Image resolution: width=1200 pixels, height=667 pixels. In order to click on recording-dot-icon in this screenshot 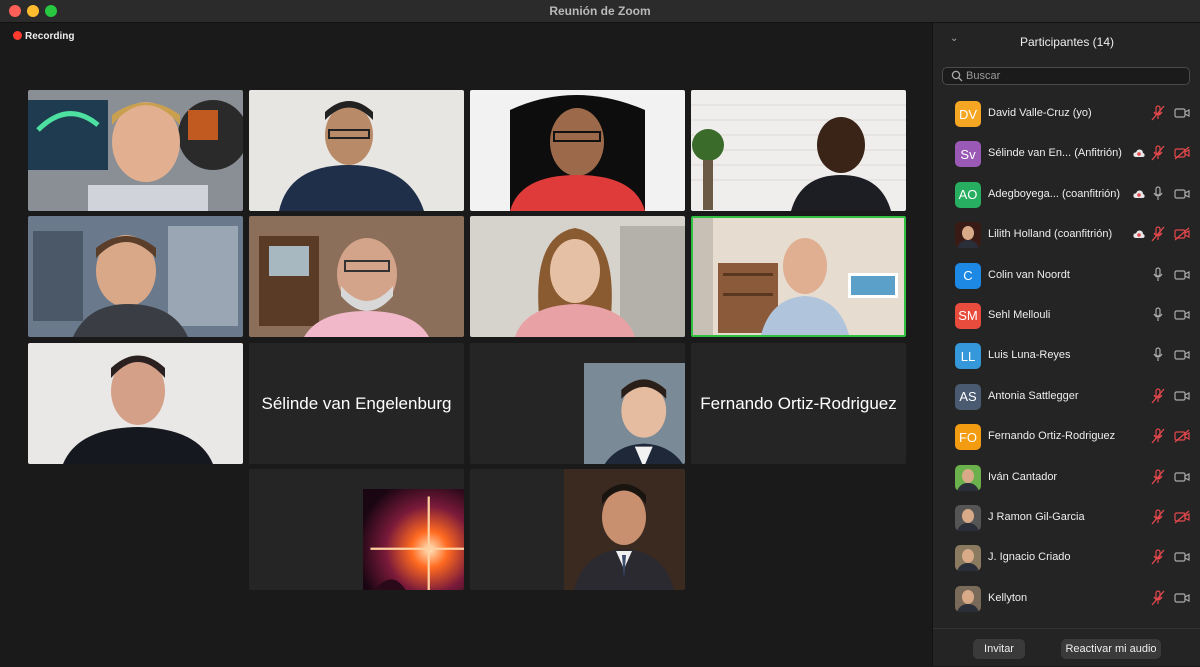, I will do `click(17, 35)`.